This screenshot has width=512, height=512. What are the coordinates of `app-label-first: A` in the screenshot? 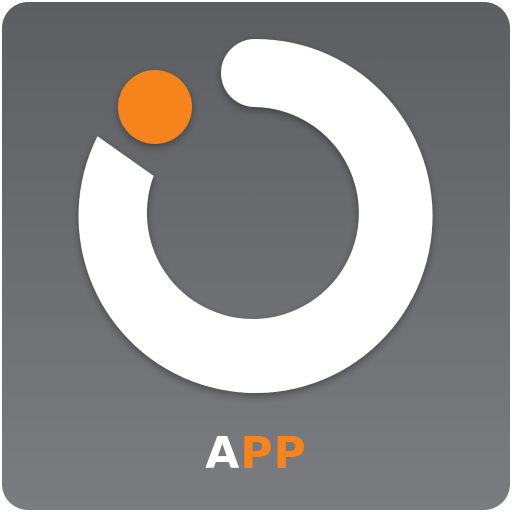 It's located at (223, 453).